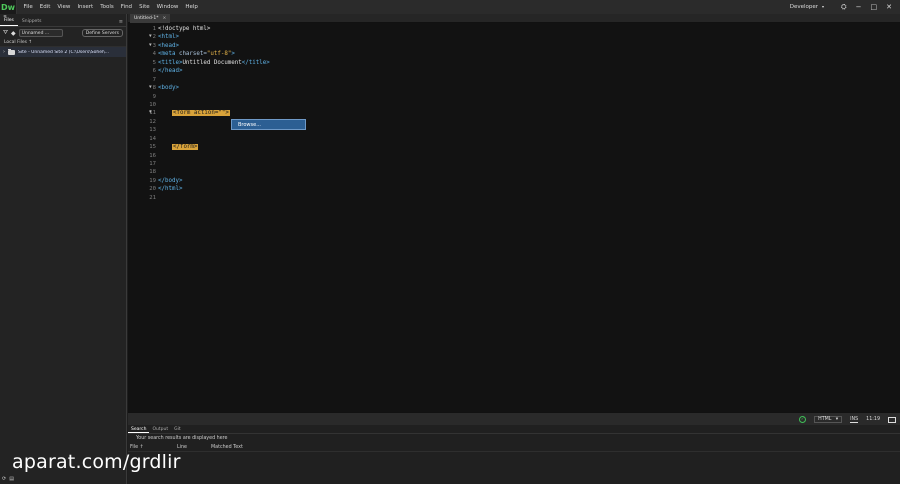  I want to click on code-line: <form action="">, so click(214, 113).